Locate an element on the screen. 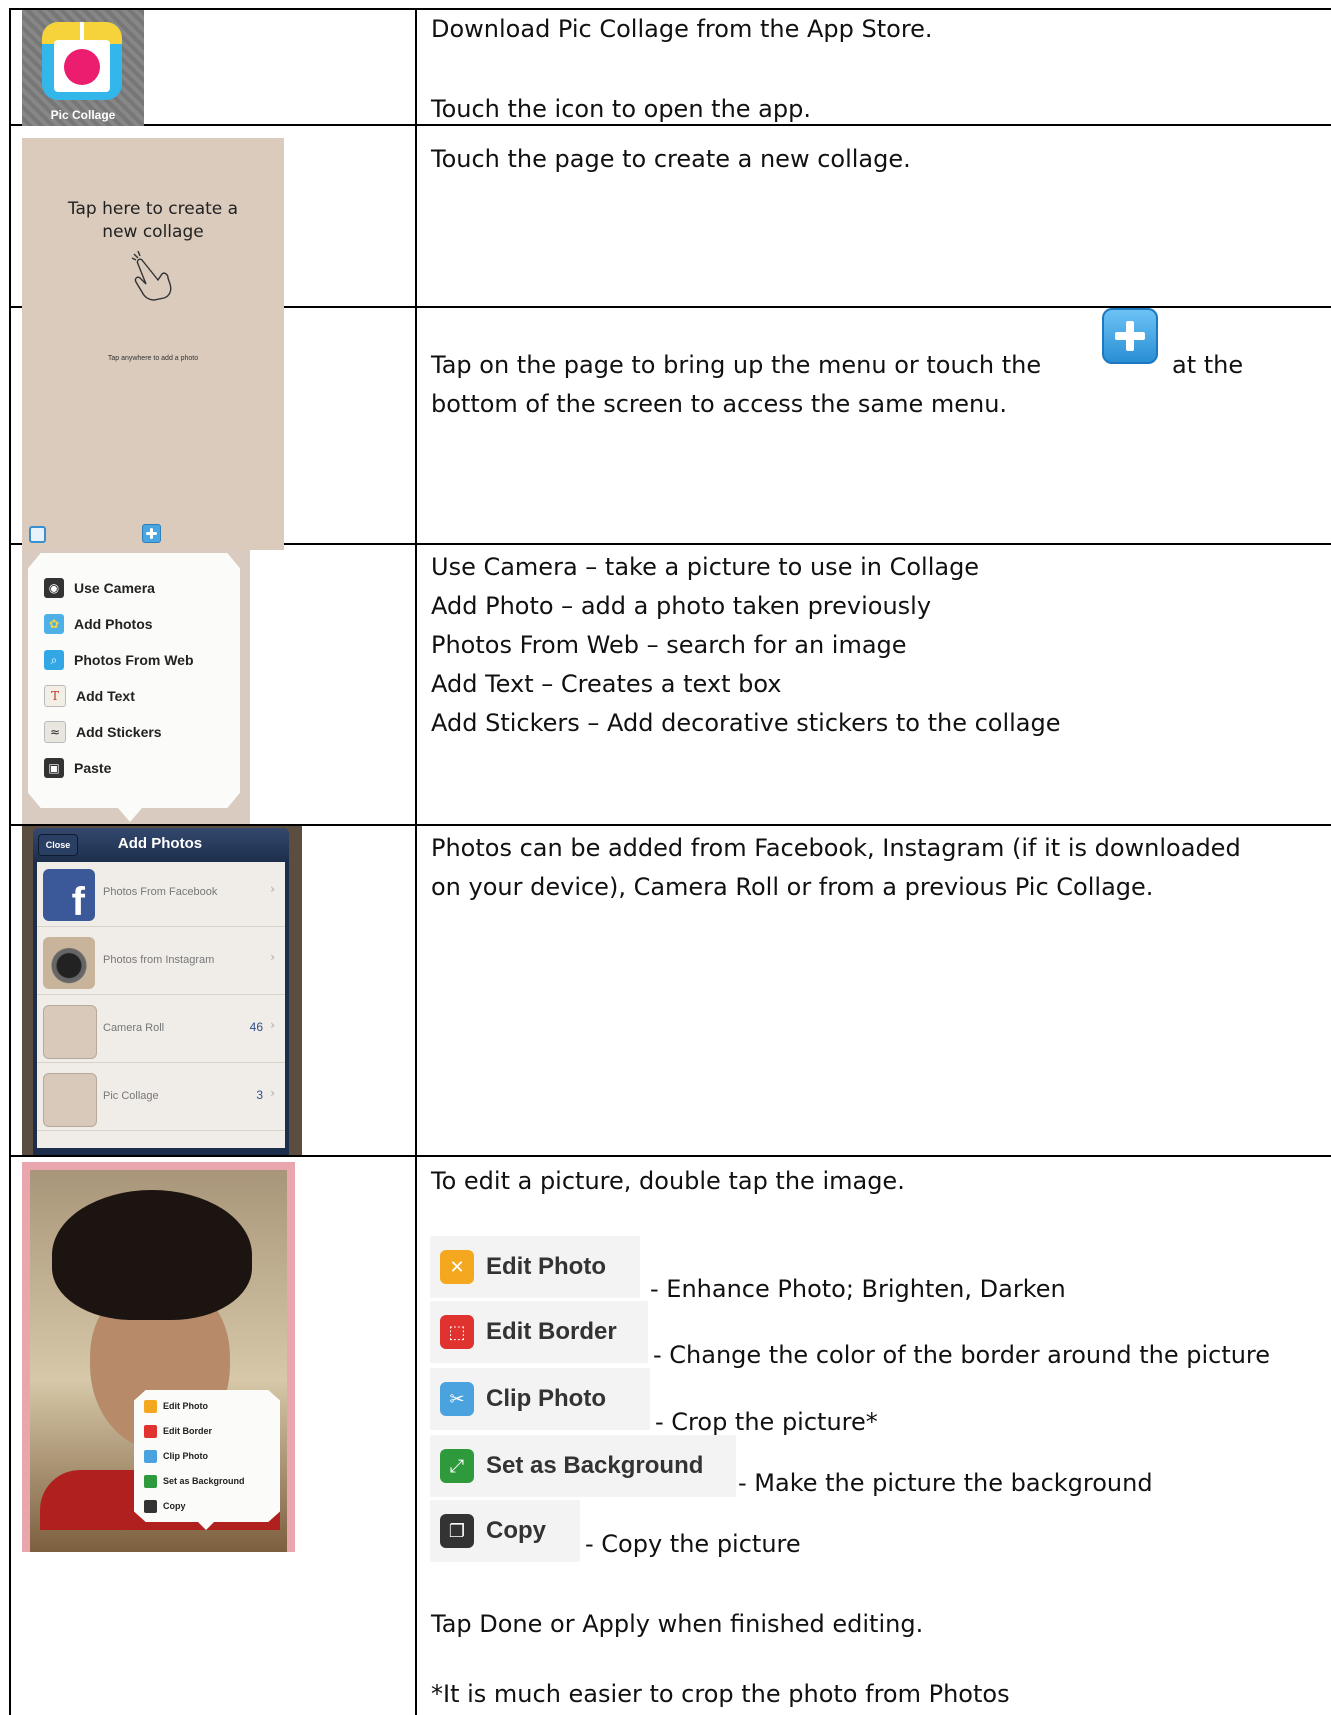  app-icon-label: Pic Collage is located at coordinates (83, 115).